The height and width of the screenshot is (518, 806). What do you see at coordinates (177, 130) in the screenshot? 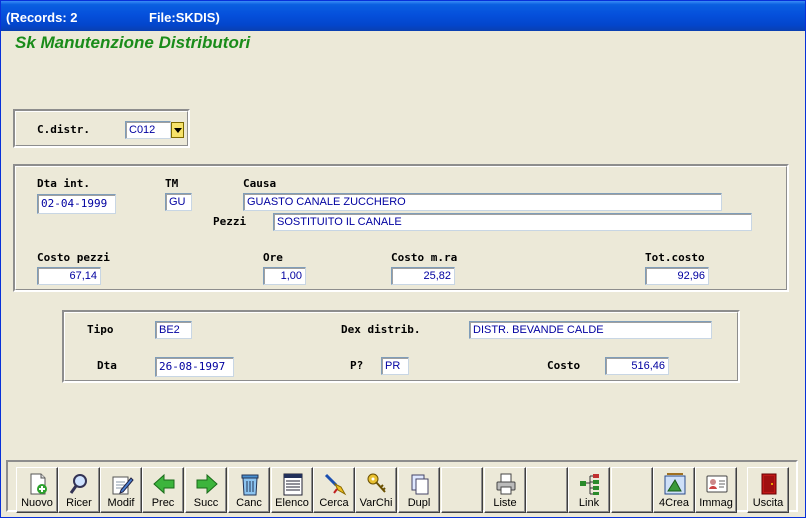
I see `combo-dropdown-icon` at bounding box center [177, 130].